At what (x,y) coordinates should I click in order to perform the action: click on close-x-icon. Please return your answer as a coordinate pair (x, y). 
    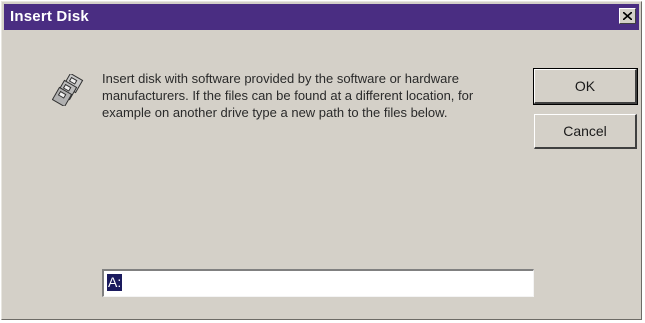
    Looking at the image, I should click on (627, 16).